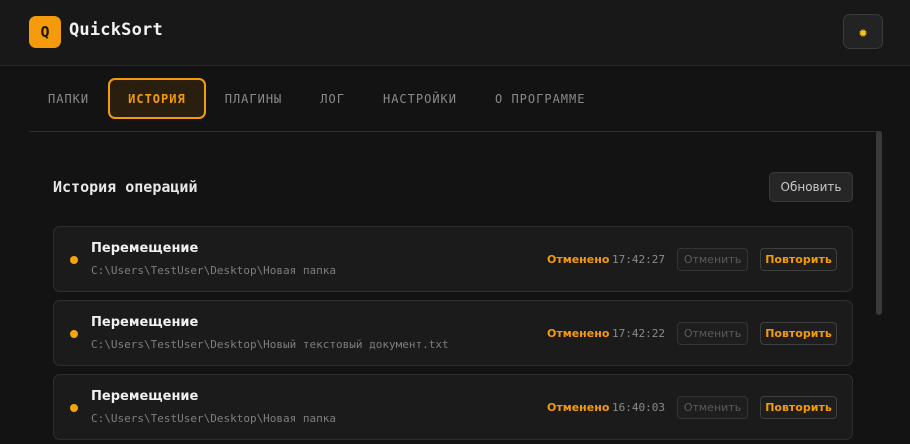 Image resolution: width=910 pixels, height=444 pixels. What do you see at coordinates (638, 407) in the screenshot?
I see `operation-time: 16:40:03` at bounding box center [638, 407].